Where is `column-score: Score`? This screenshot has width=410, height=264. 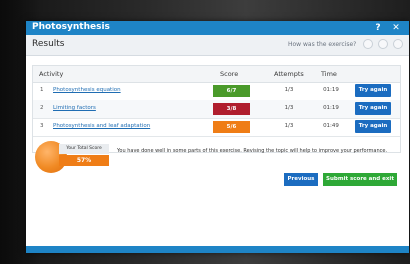 column-score: Score is located at coordinates (229, 74).